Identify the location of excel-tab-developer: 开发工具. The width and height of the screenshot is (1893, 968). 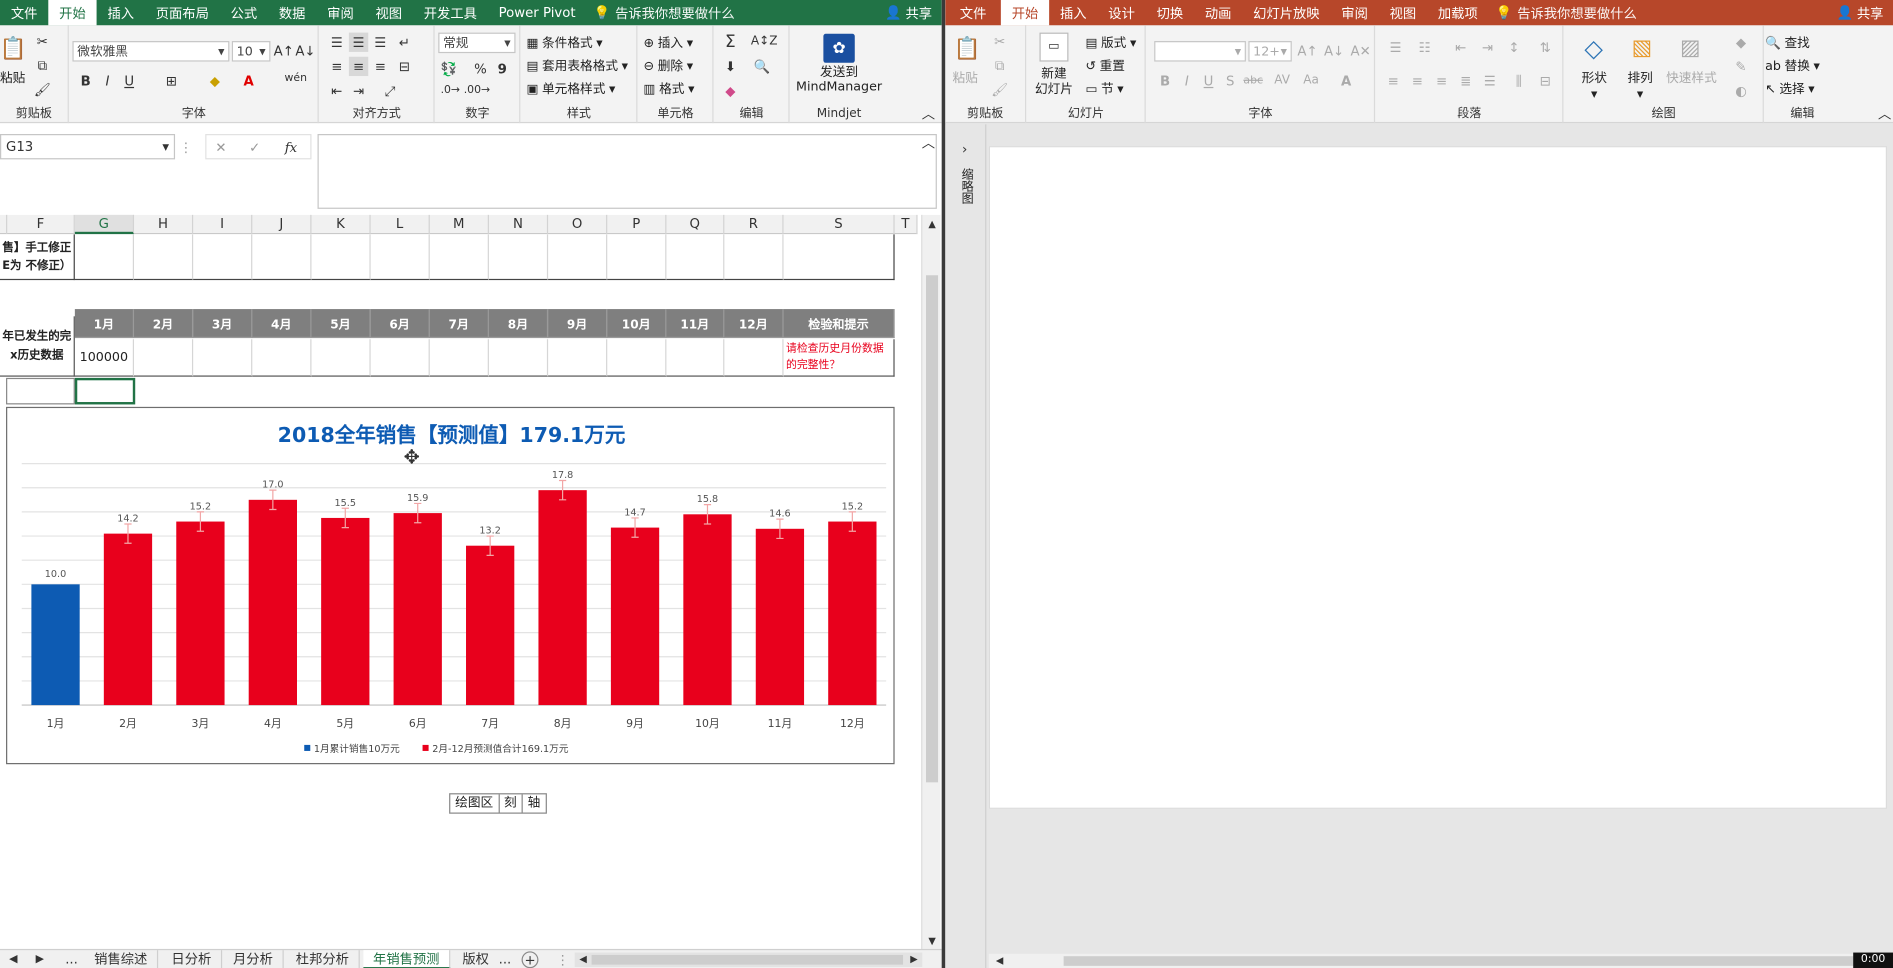
(450, 12).